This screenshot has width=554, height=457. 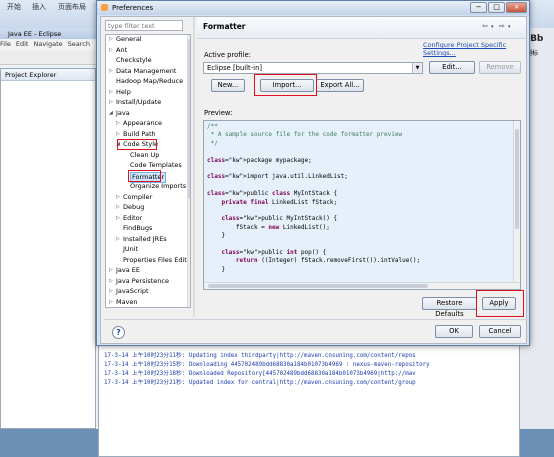 I want to click on tree-item-code-style: Code Style, so click(x=140, y=144).